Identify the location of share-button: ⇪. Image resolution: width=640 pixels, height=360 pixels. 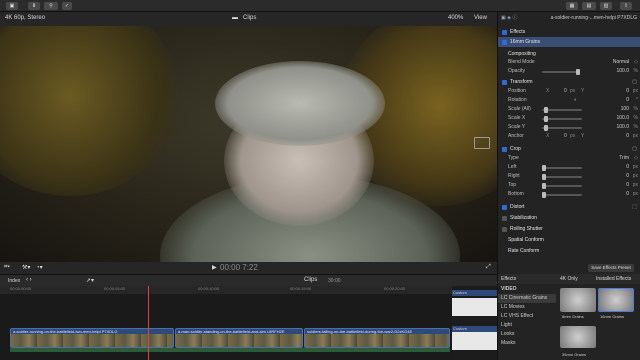
(626, 6).